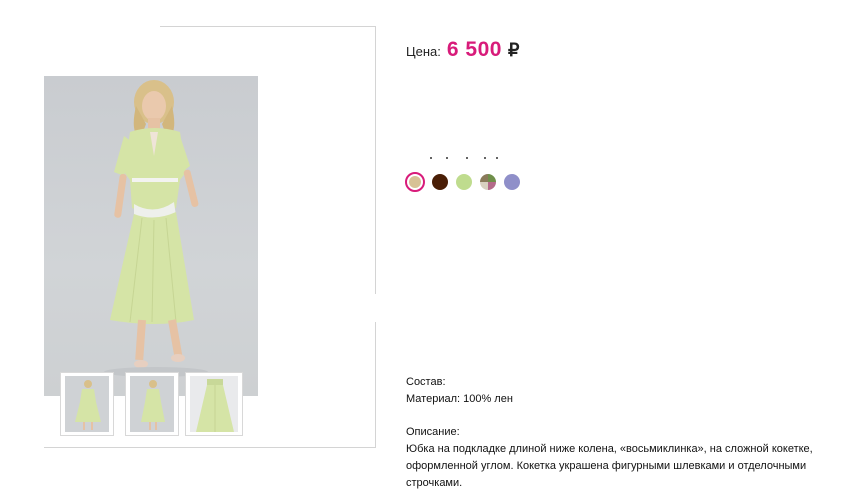 This screenshot has height=500, width=841. I want to click on frame-right-line, so click(375, 160).